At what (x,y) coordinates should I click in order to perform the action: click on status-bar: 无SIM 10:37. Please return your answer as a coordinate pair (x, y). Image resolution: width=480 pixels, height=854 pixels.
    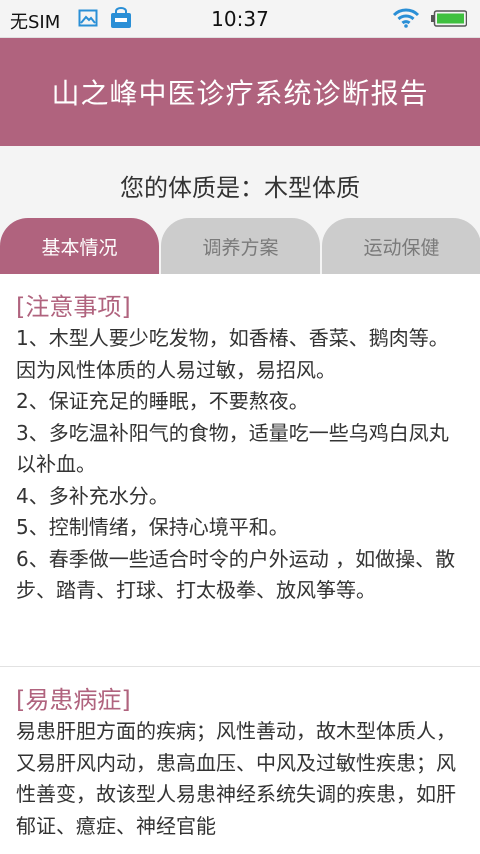
    Looking at the image, I should click on (240, 19).